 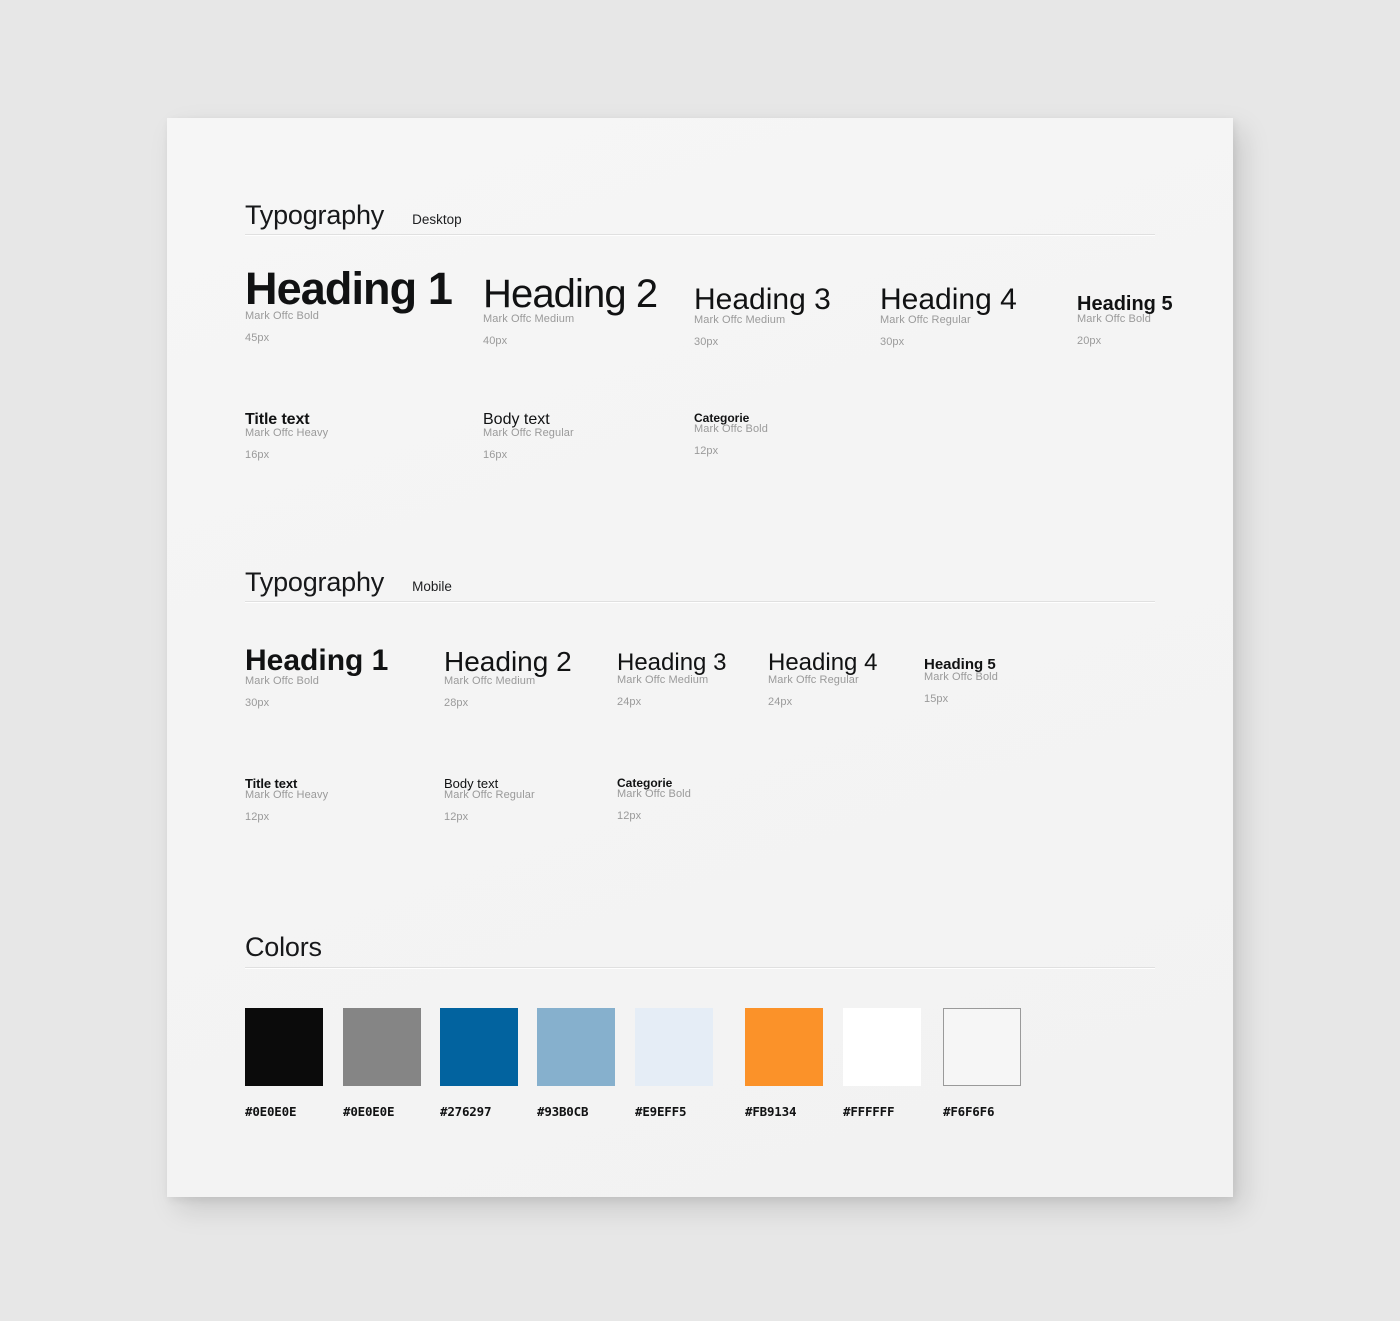 What do you see at coordinates (570, 294) in the screenshot?
I see `specimen-sample: Heading 2` at bounding box center [570, 294].